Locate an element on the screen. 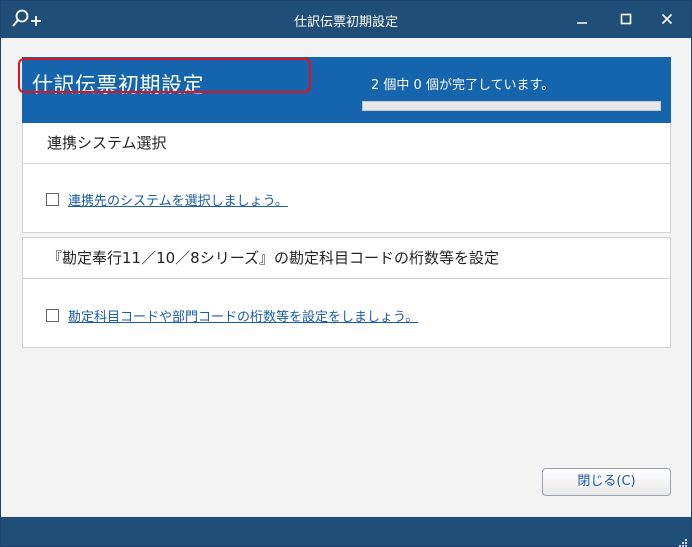 The image size is (692, 547). close-button: 閉じる(C) is located at coordinates (606, 482).